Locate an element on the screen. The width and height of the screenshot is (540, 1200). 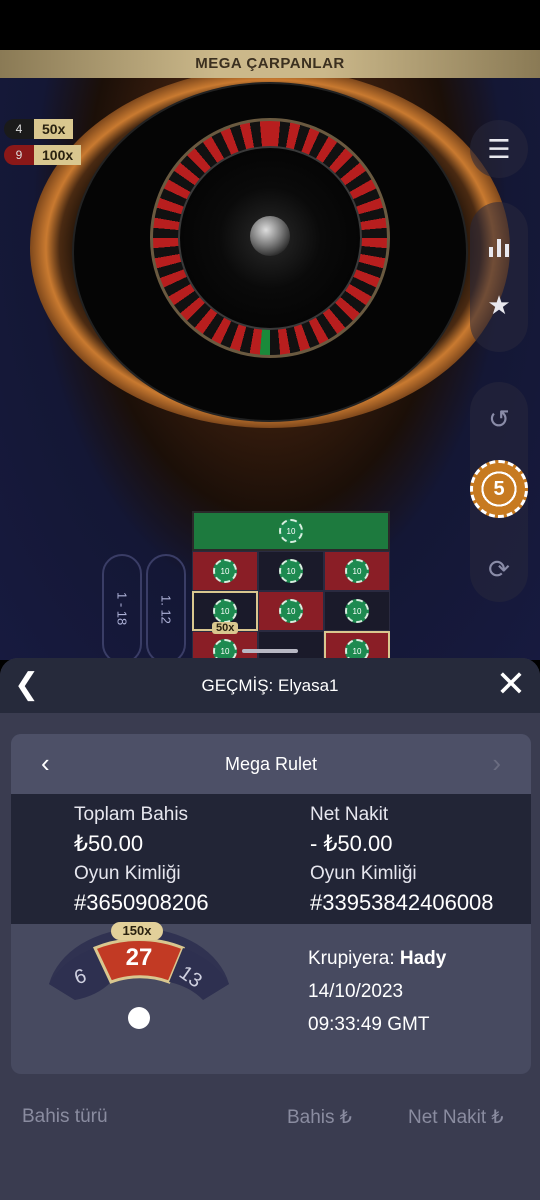
number-grid: 10 10 10 10 10 10 10 10 is located at coordinates (291, 605).